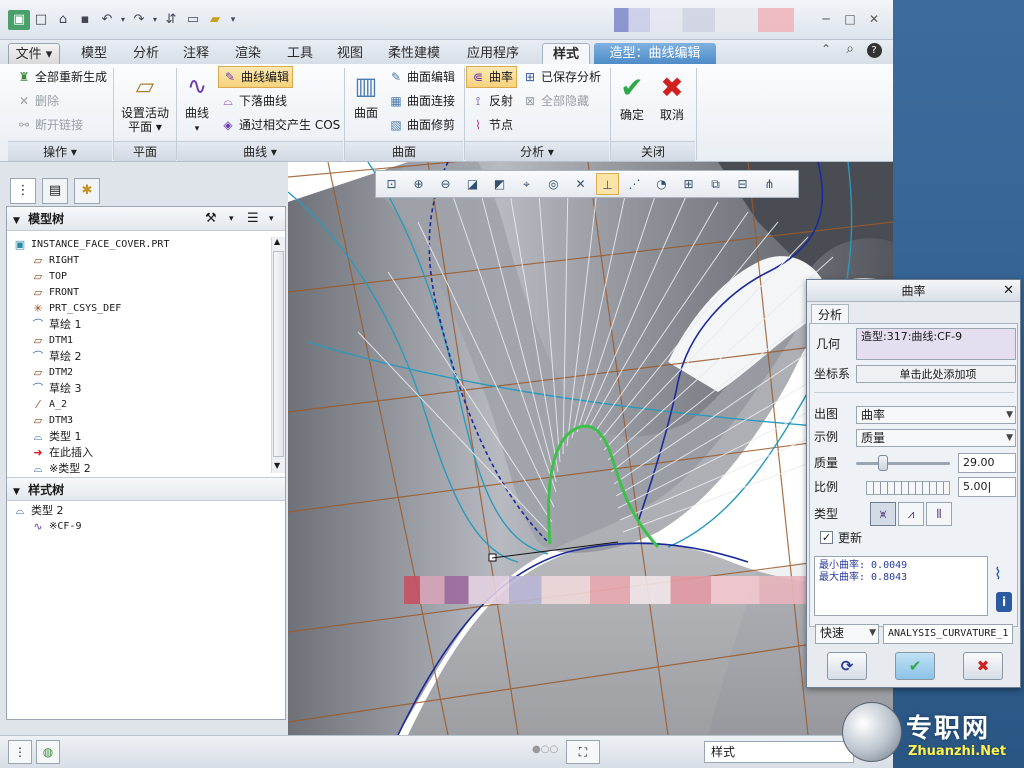 The height and width of the screenshot is (768, 1024). Describe the element at coordinates (661, 184) in the screenshot. I see `spin-center-icon: ◔` at that location.